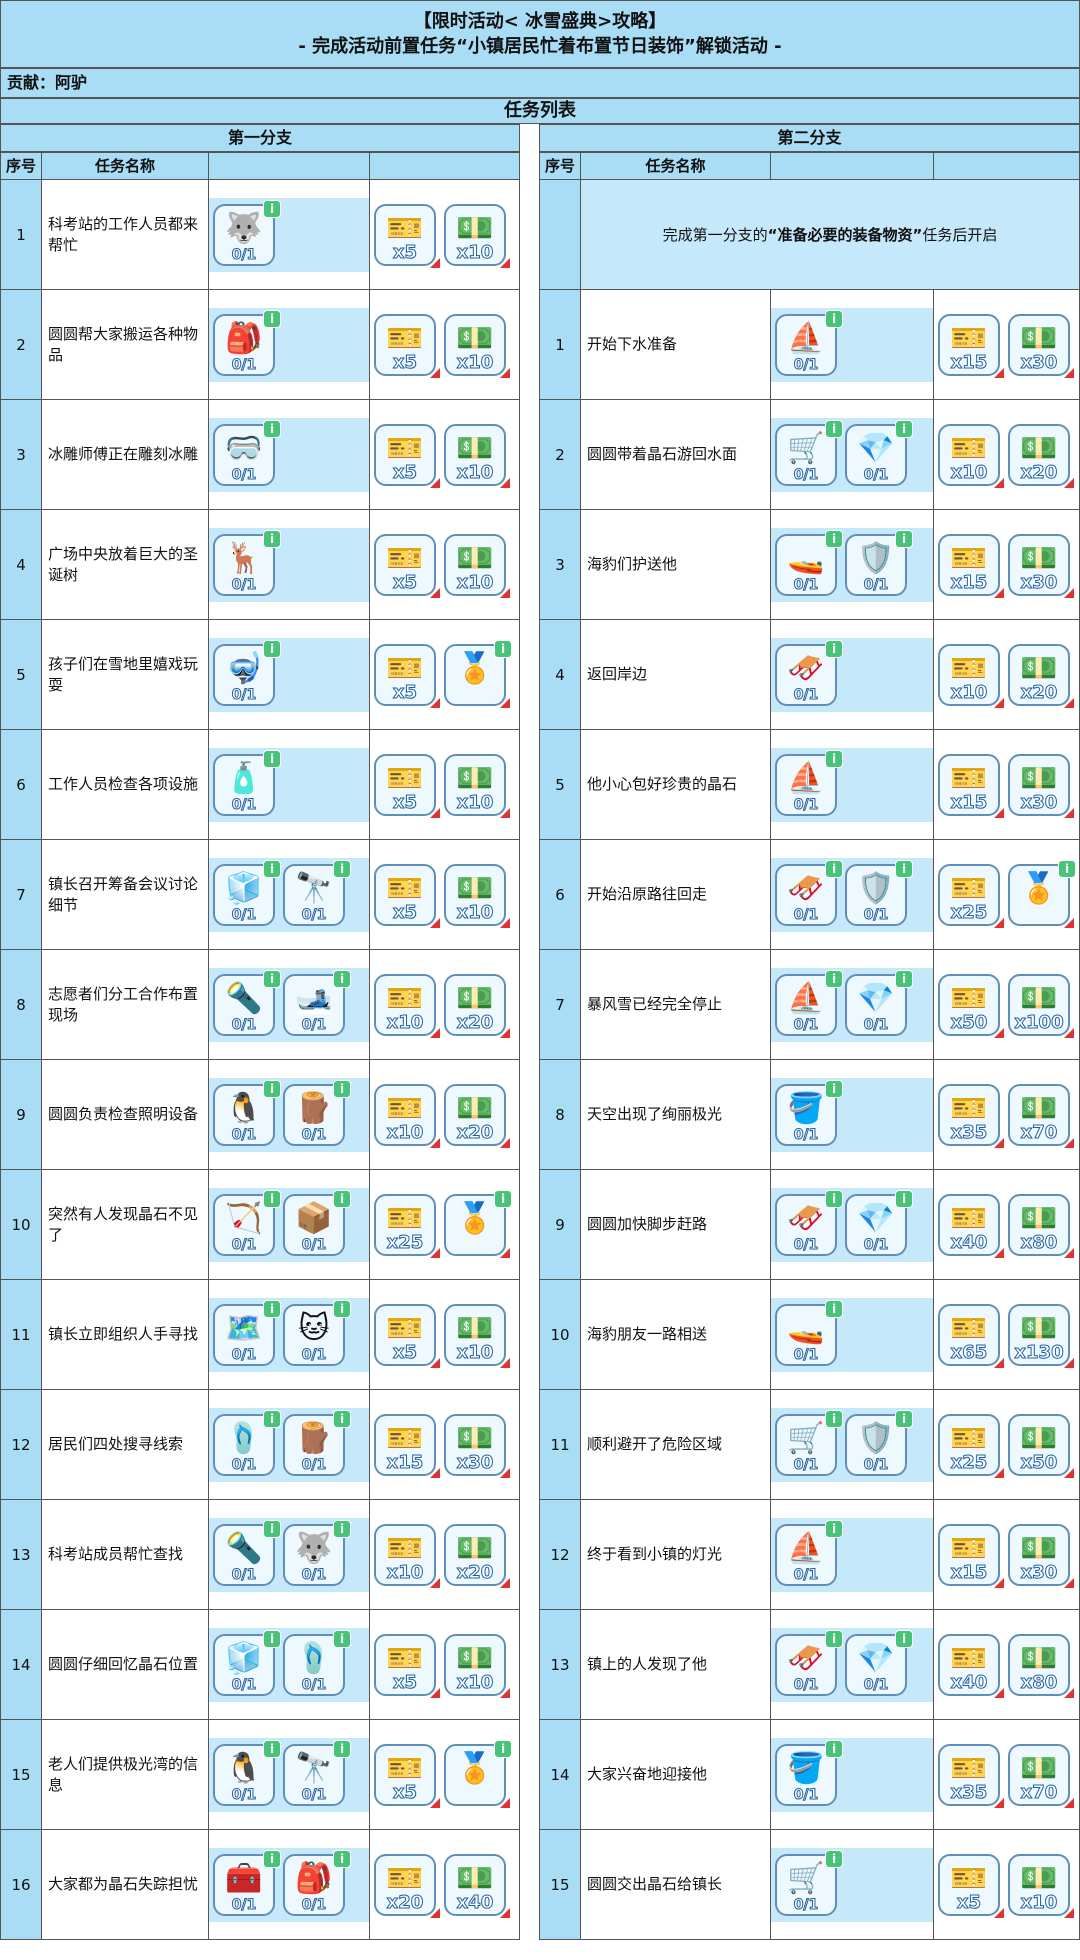  I want to click on material-planks-slot: 🪵 0/1 i, so click(317, 1112).